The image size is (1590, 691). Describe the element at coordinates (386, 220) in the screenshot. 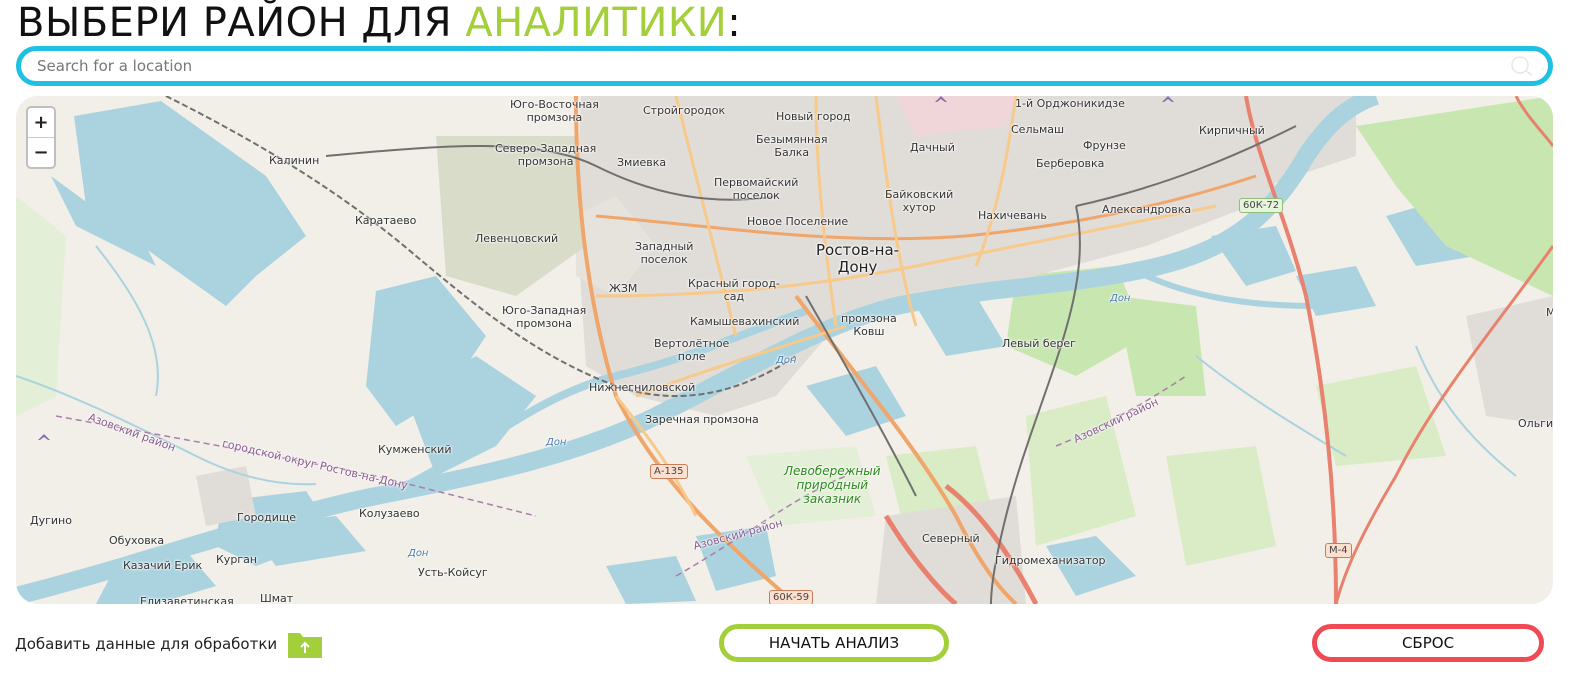

I see `map-label-karataevo: Каратаево` at that location.